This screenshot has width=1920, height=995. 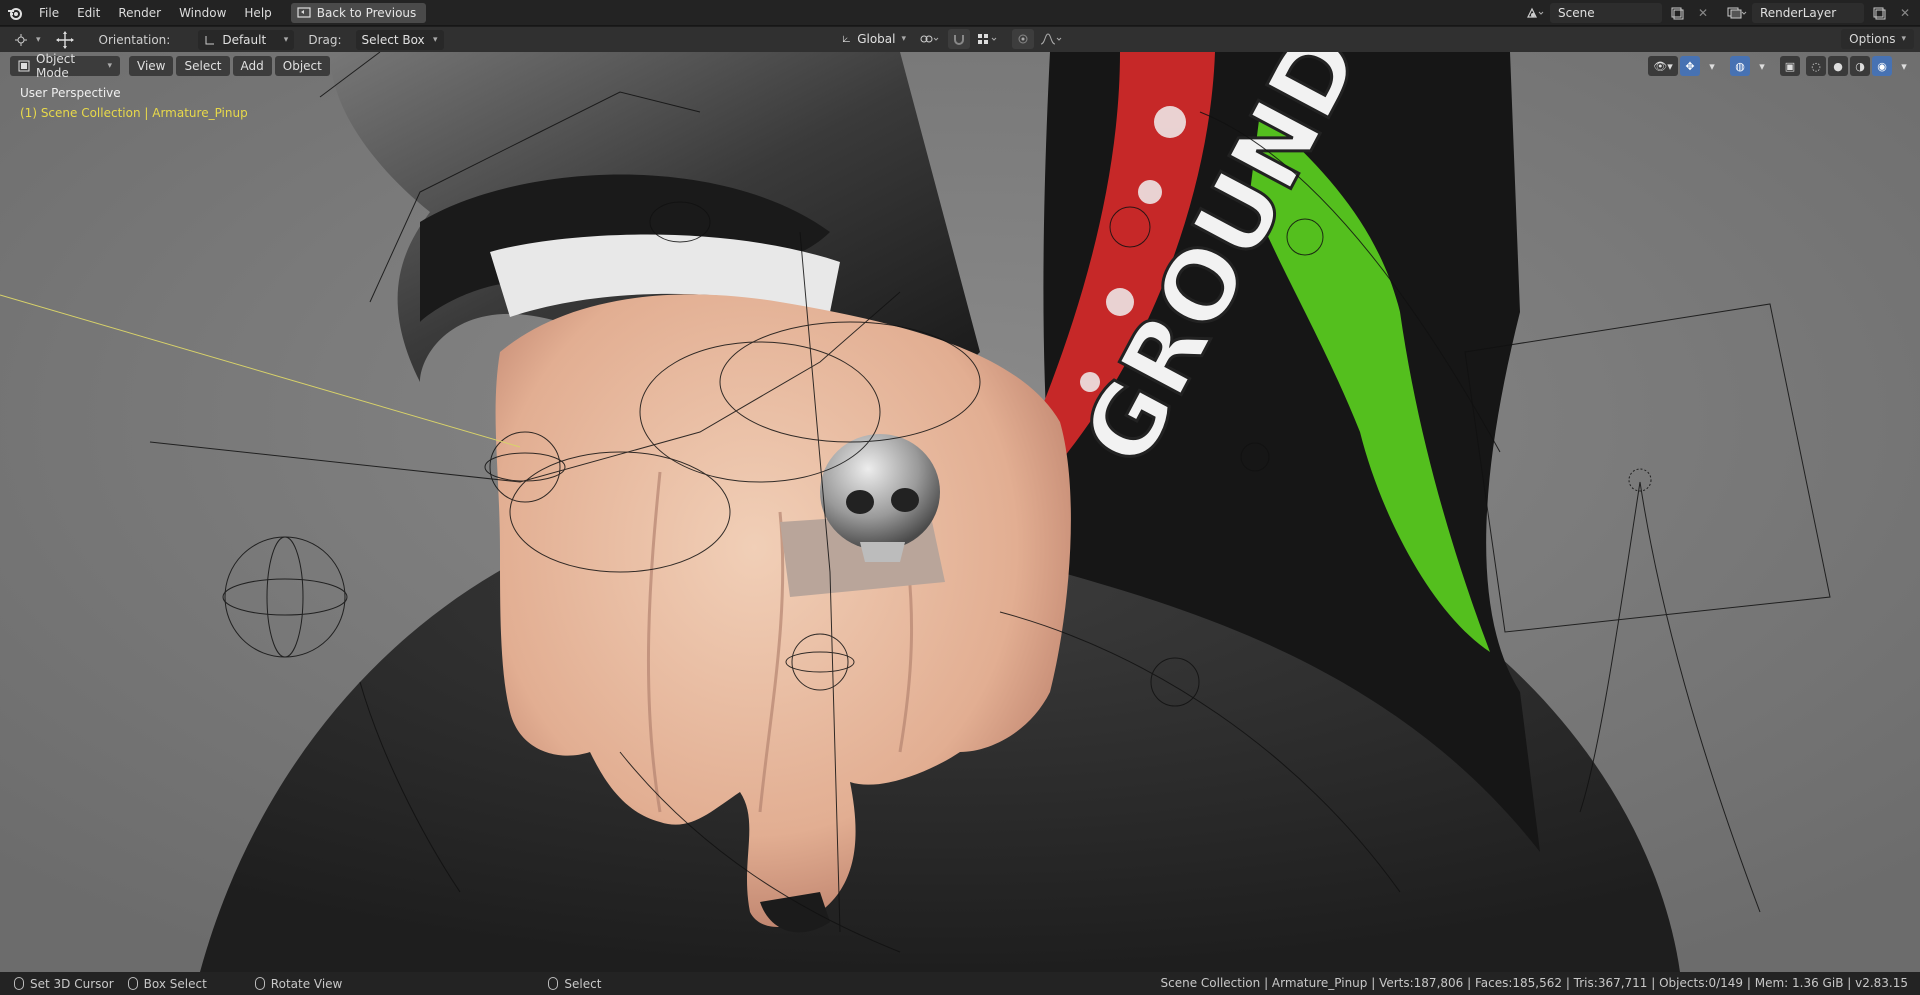 What do you see at coordinates (151, 66) in the screenshot?
I see `viewport-menu-view: View` at bounding box center [151, 66].